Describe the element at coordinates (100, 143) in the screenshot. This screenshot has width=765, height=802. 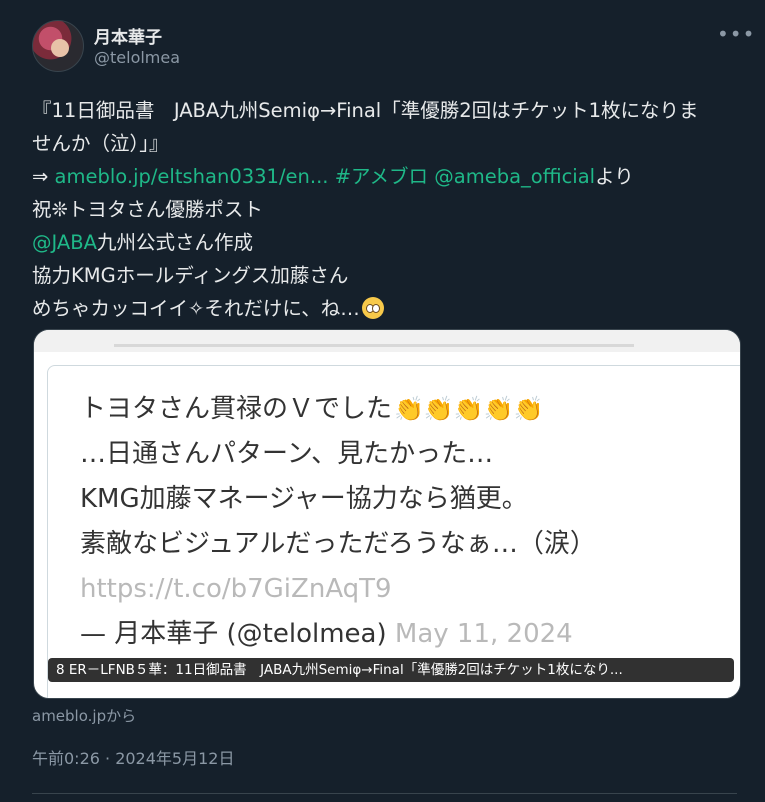
I see `tweet-line: せんか（泣）」』` at that location.